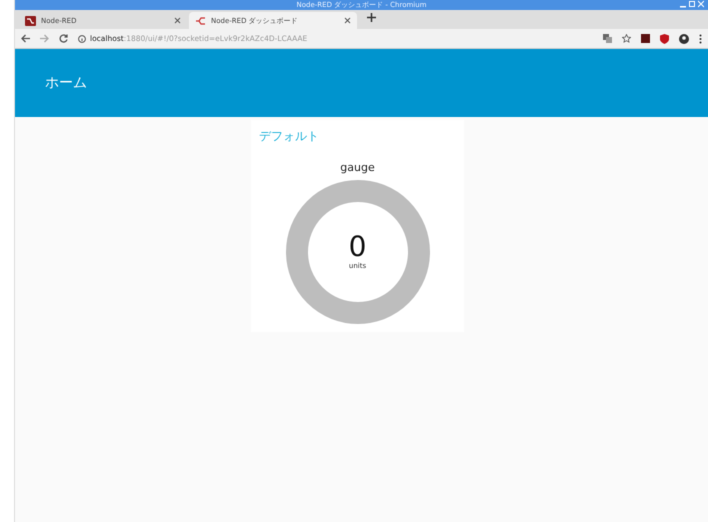  What do you see at coordinates (664, 39) in the screenshot?
I see `shield-icon` at bounding box center [664, 39].